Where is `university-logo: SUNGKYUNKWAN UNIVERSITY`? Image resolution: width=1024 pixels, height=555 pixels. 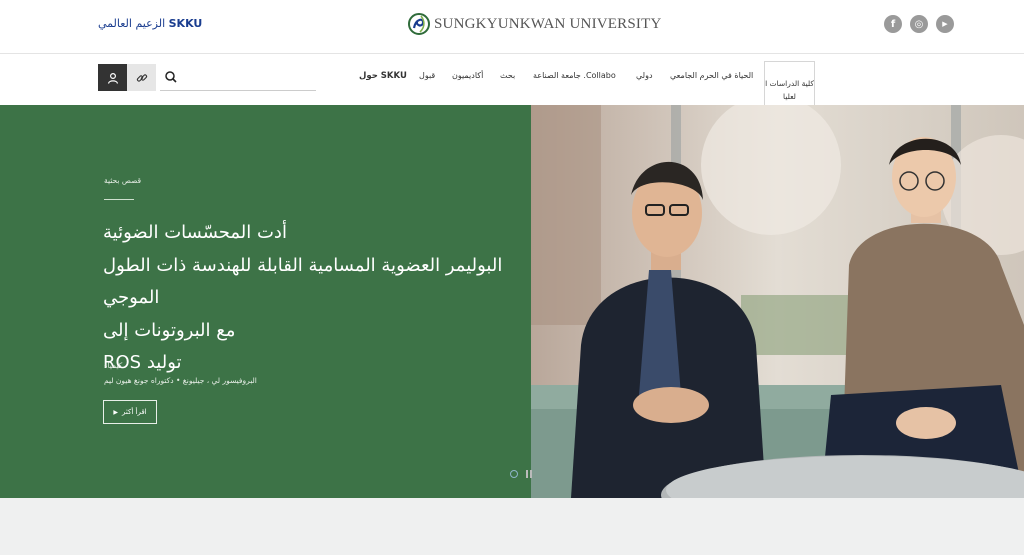 university-logo: SUNGKYUNKWAN UNIVERSITY is located at coordinates (535, 24).